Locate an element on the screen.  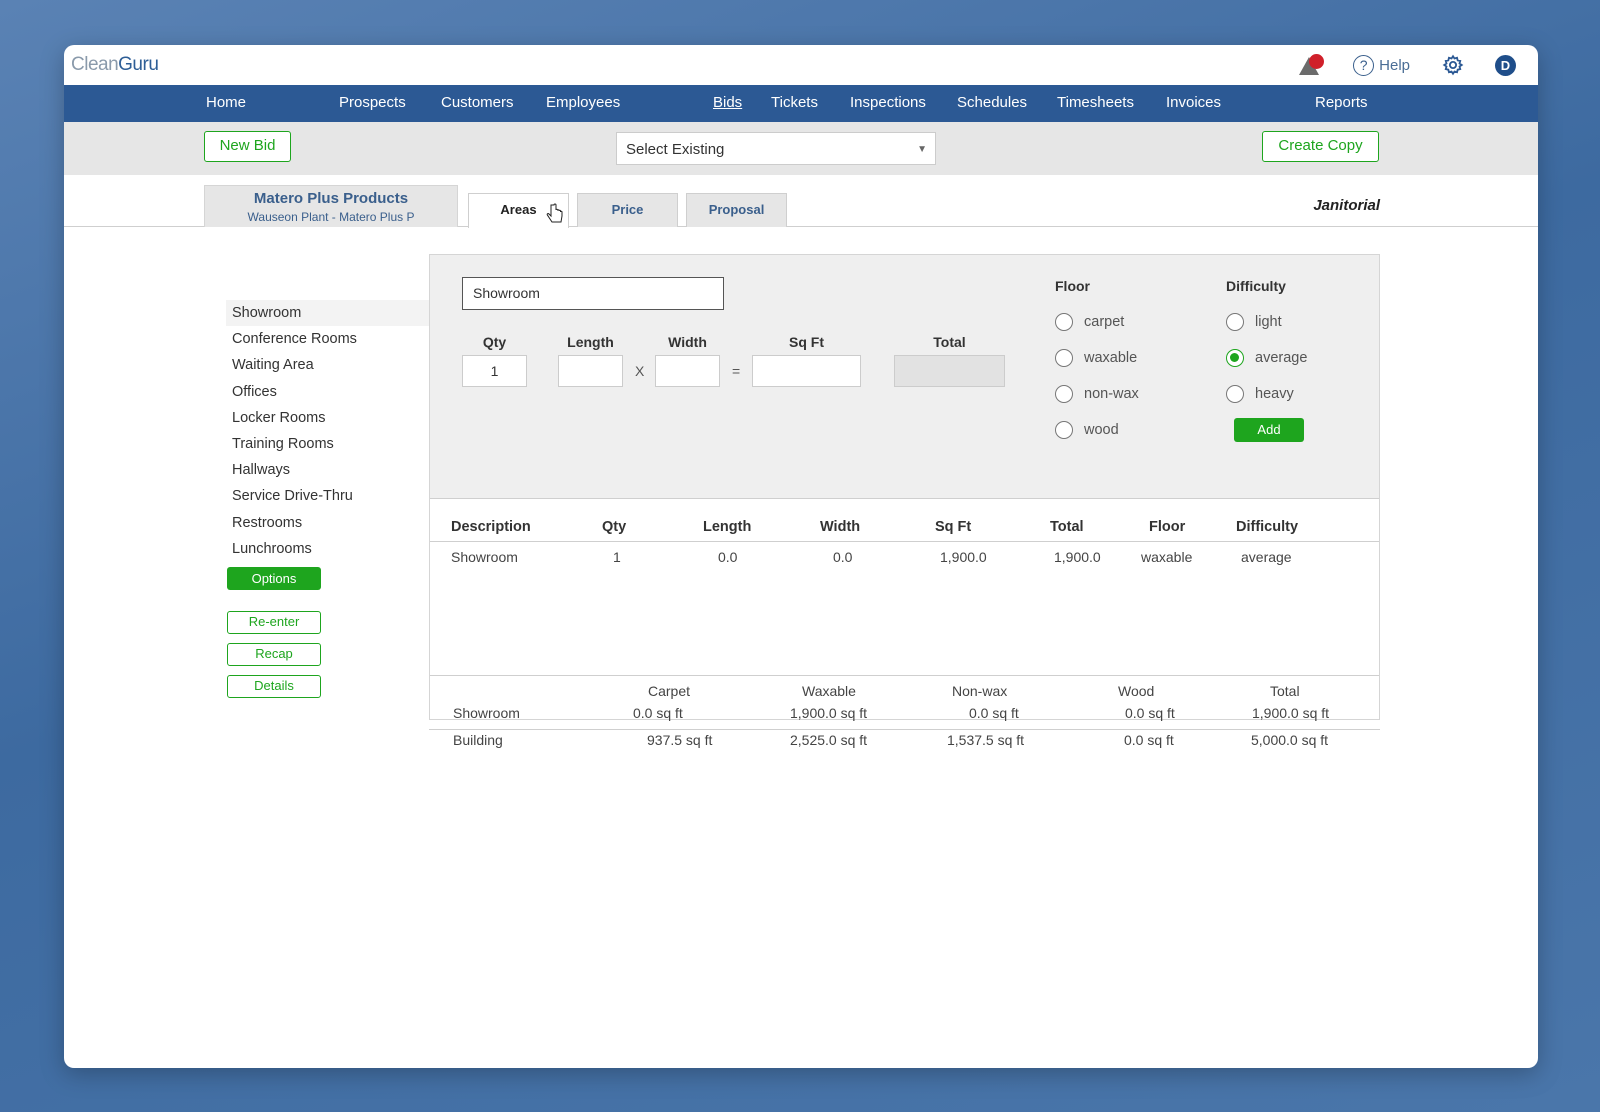
nav-prospects: Prospects is located at coordinates (372, 102).